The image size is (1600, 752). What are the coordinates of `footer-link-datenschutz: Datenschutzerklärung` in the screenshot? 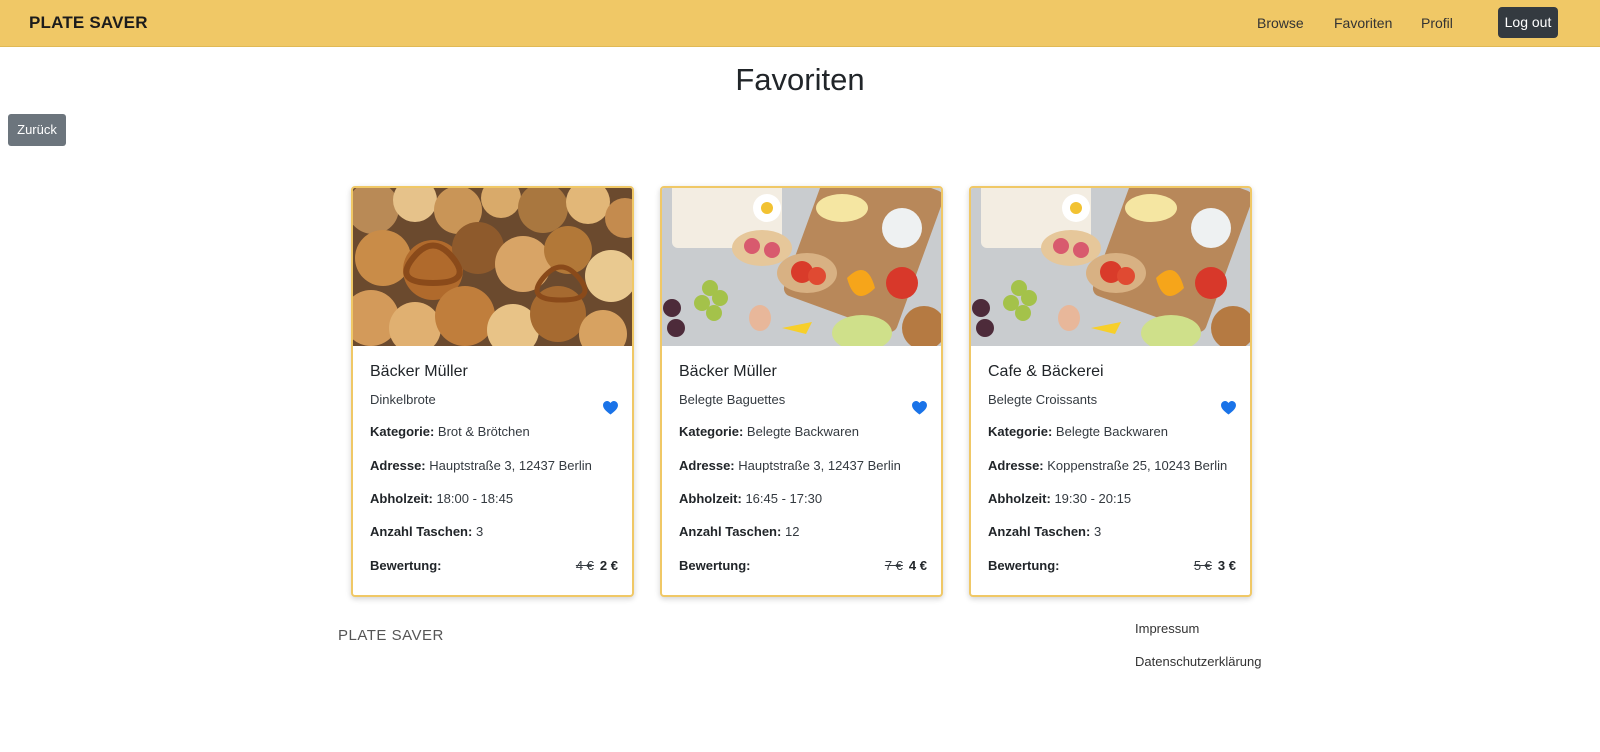 It's located at (1198, 661).